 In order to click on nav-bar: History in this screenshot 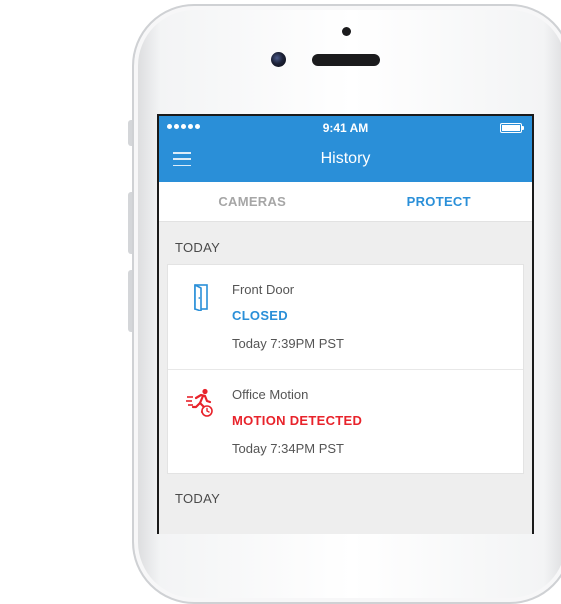, I will do `click(345, 161)`.